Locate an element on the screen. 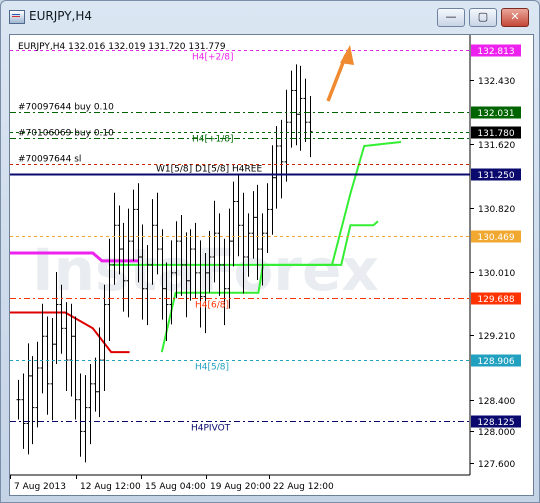 This screenshot has height=503, width=540. price-tag: 128.125 is located at coordinates (496, 421).